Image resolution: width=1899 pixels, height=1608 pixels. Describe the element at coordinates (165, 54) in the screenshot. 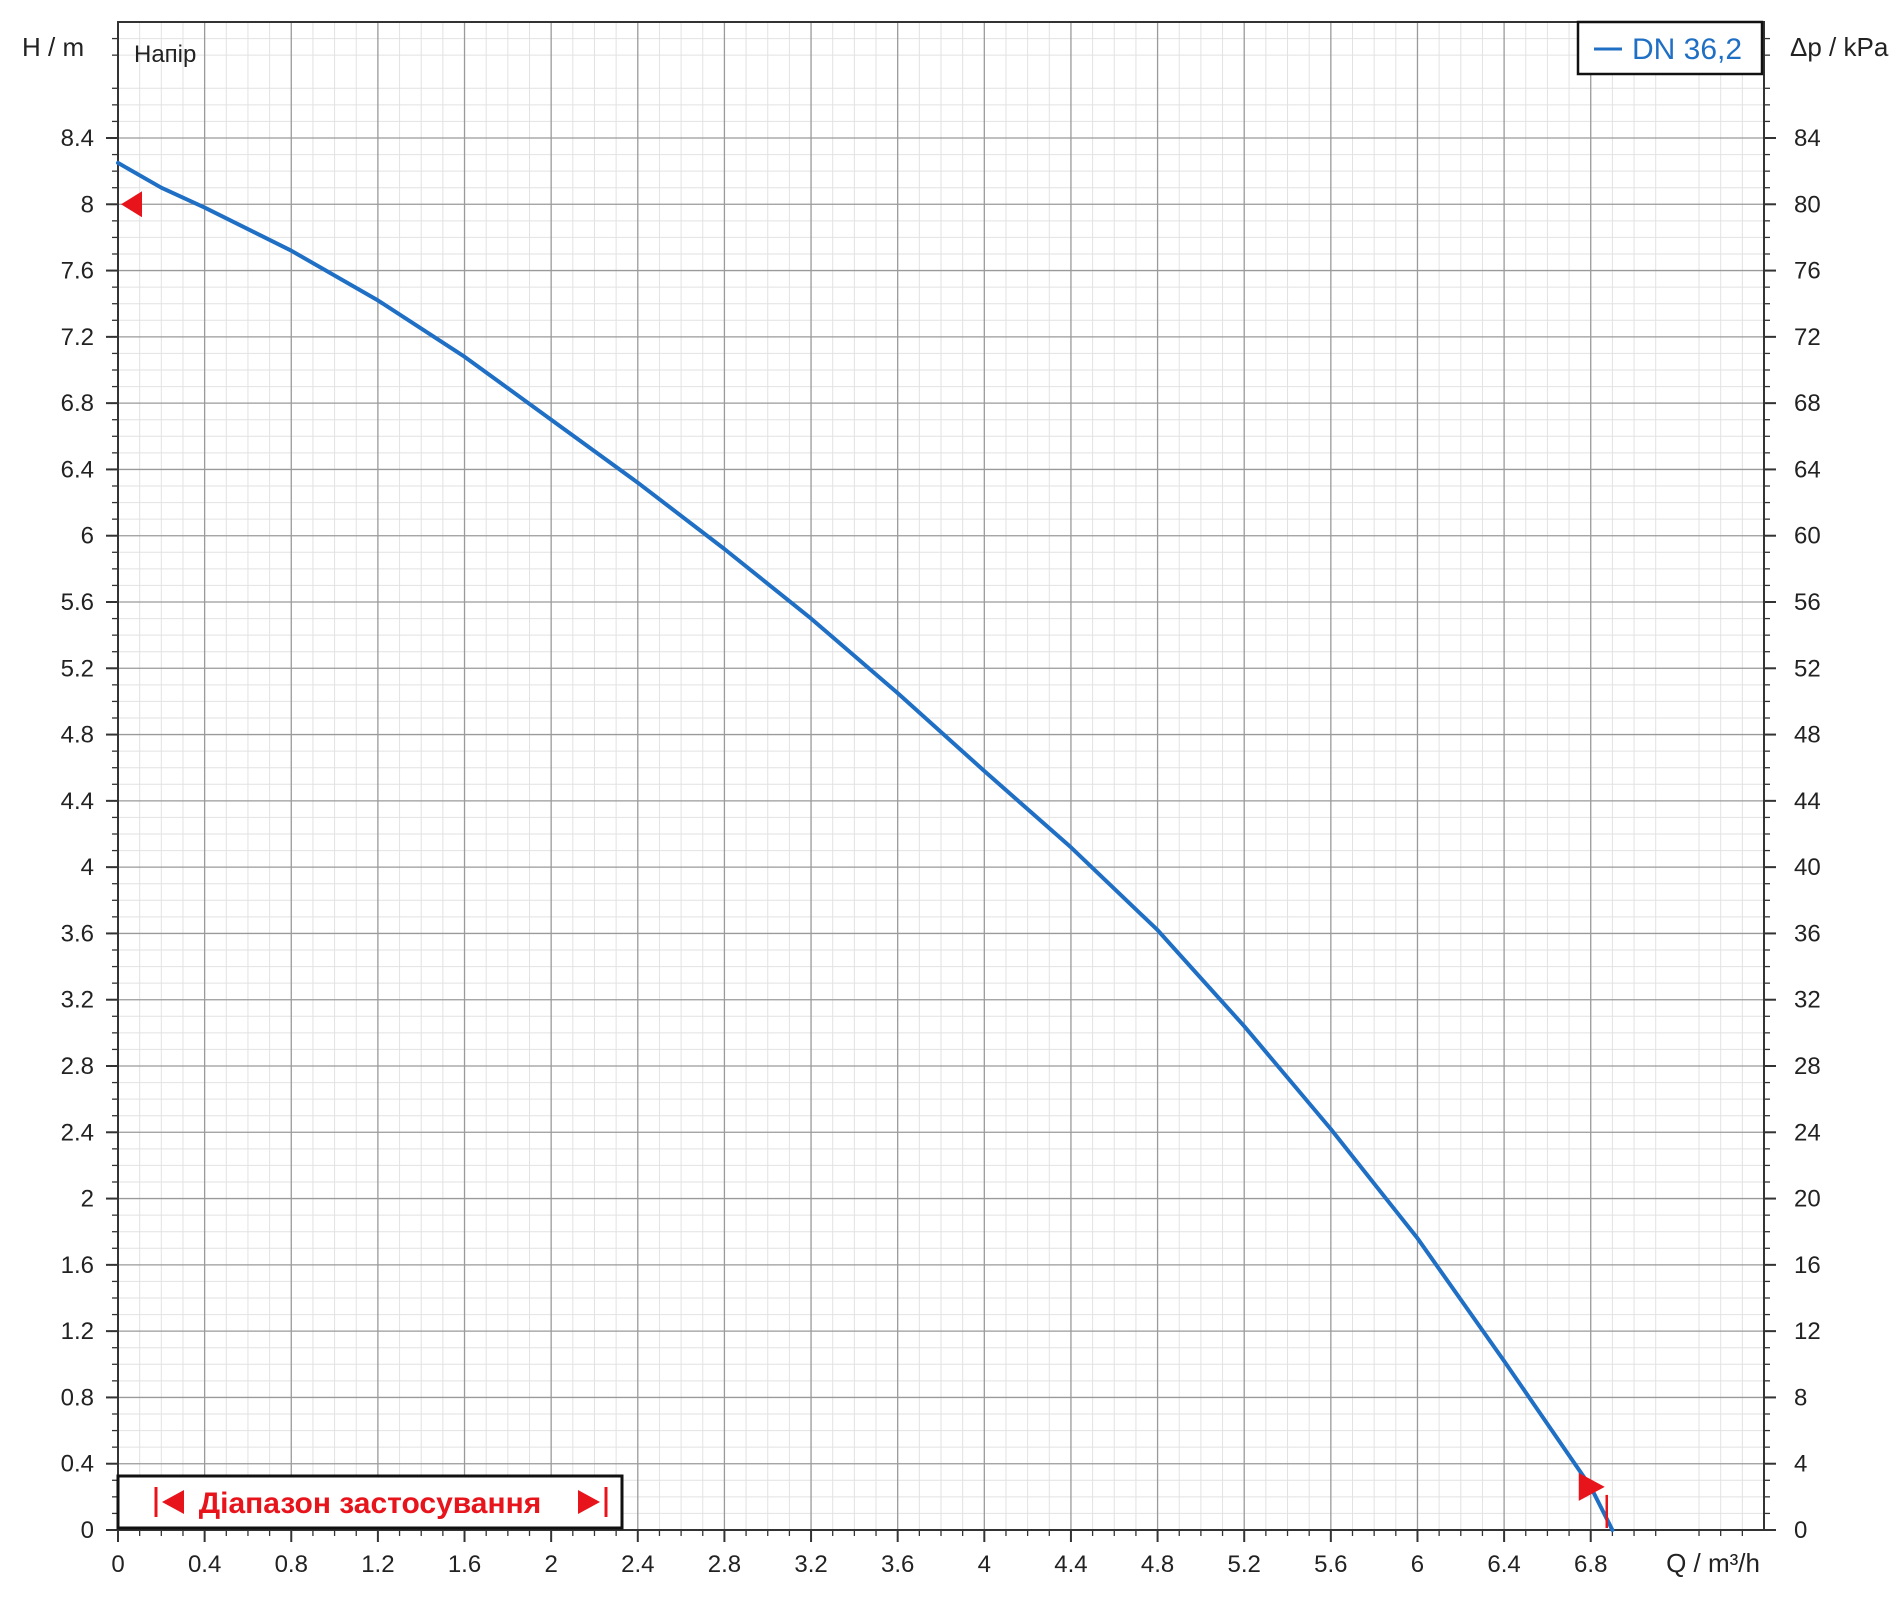

I see `series-title: Напір` at that location.